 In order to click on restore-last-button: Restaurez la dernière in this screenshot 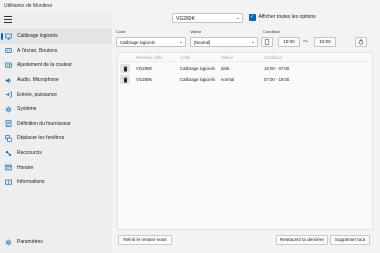, I will do `click(302, 240)`.